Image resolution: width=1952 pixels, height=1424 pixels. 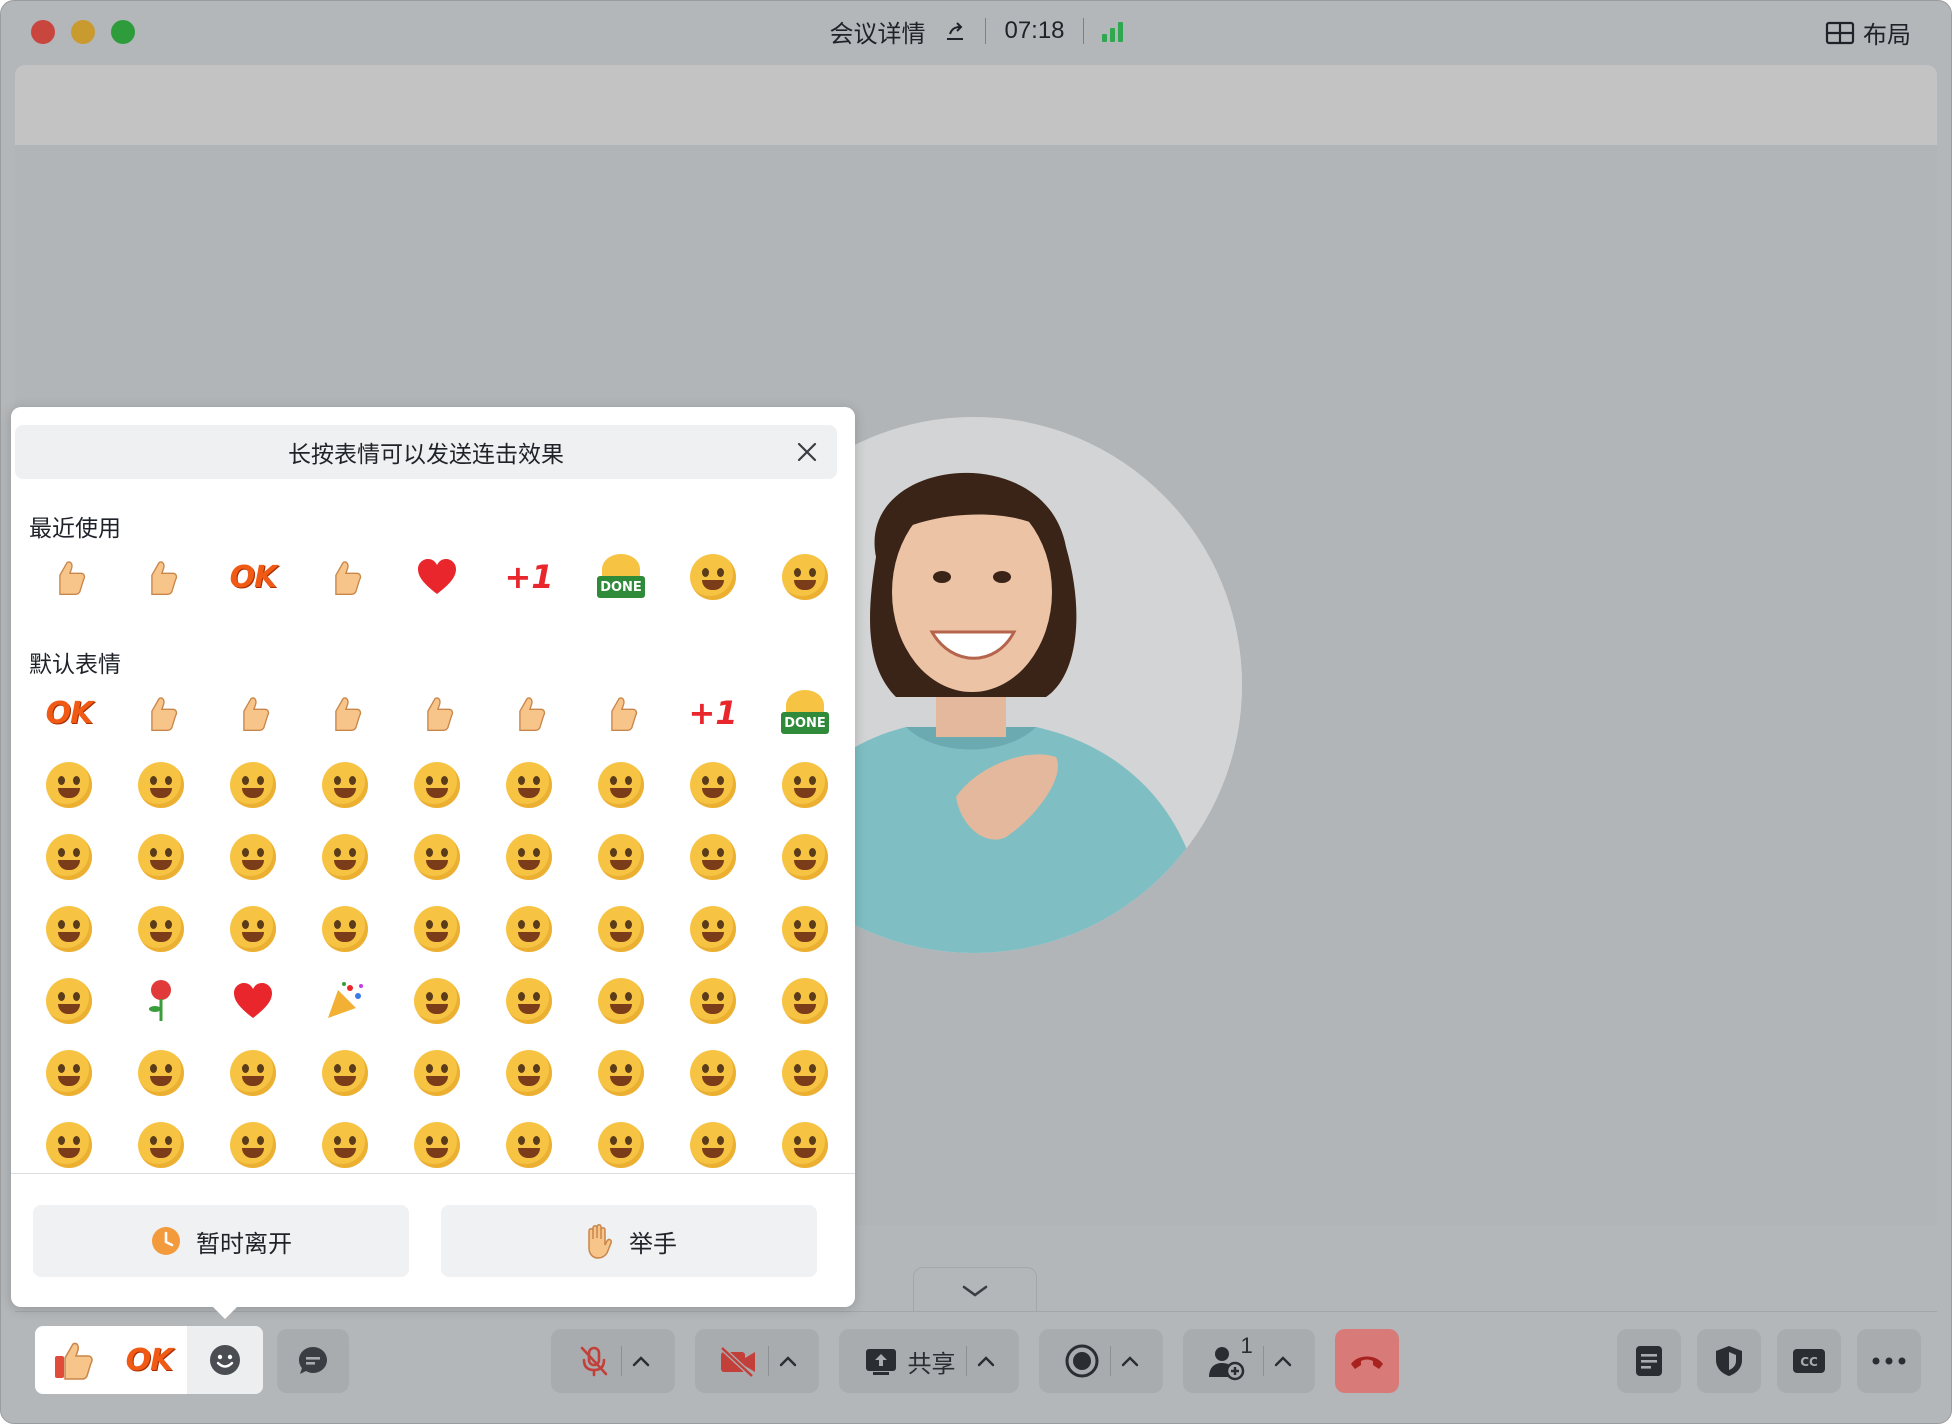 What do you see at coordinates (437, 1073) in the screenshot?
I see `emoji-sweat-smile` at bounding box center [437, 1073].